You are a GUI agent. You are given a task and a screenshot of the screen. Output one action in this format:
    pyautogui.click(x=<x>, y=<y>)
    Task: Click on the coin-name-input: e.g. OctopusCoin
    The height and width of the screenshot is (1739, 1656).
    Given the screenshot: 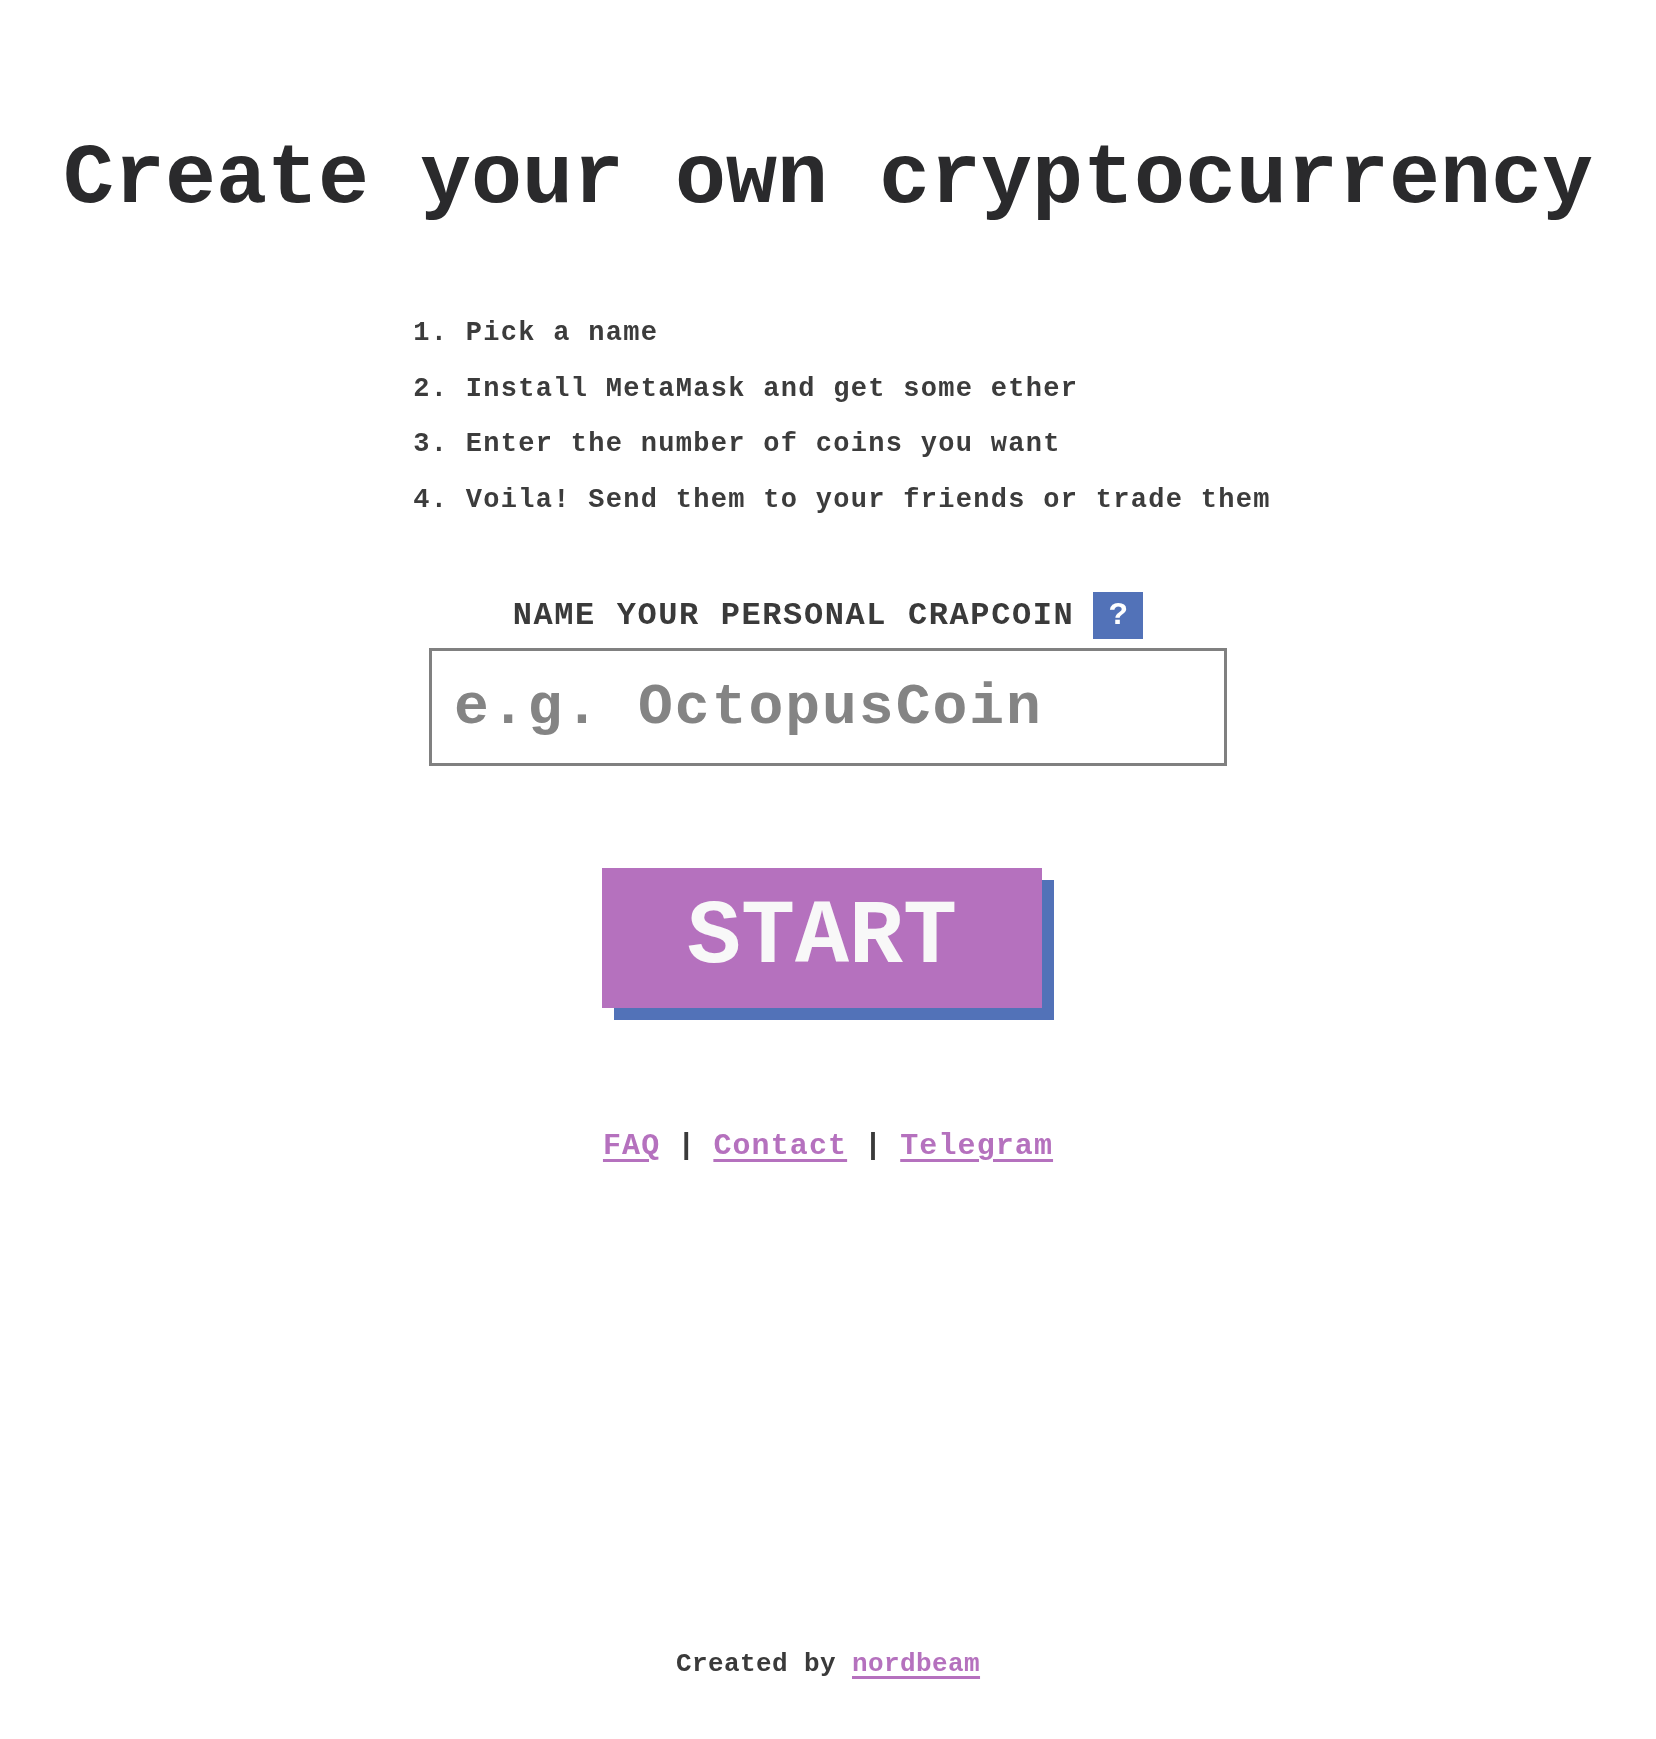 What is the action you would take?
    pyautogui.click(x=828, y=707)
    